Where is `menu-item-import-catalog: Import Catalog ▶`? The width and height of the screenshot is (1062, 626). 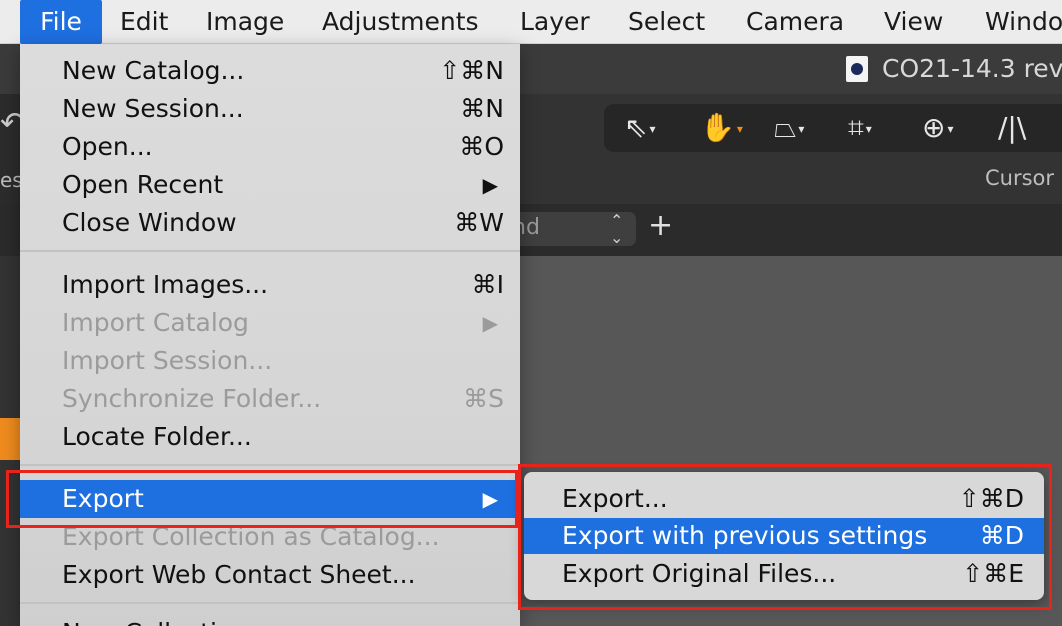
menu-item-import-catalog: Import Catalog ▶ is located at coordinates (270, 323).